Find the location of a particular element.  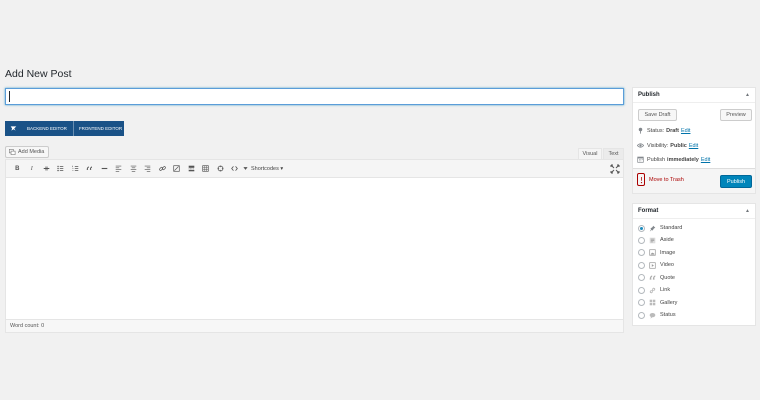

align-center-icon is located at coordinates (133, 169).